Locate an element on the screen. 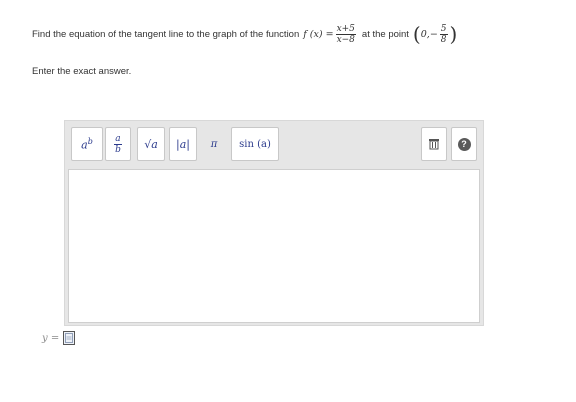 Image resolution: width=576 pixels, height=402 pixels. answer-input-box is located at coordinates (69, 338).